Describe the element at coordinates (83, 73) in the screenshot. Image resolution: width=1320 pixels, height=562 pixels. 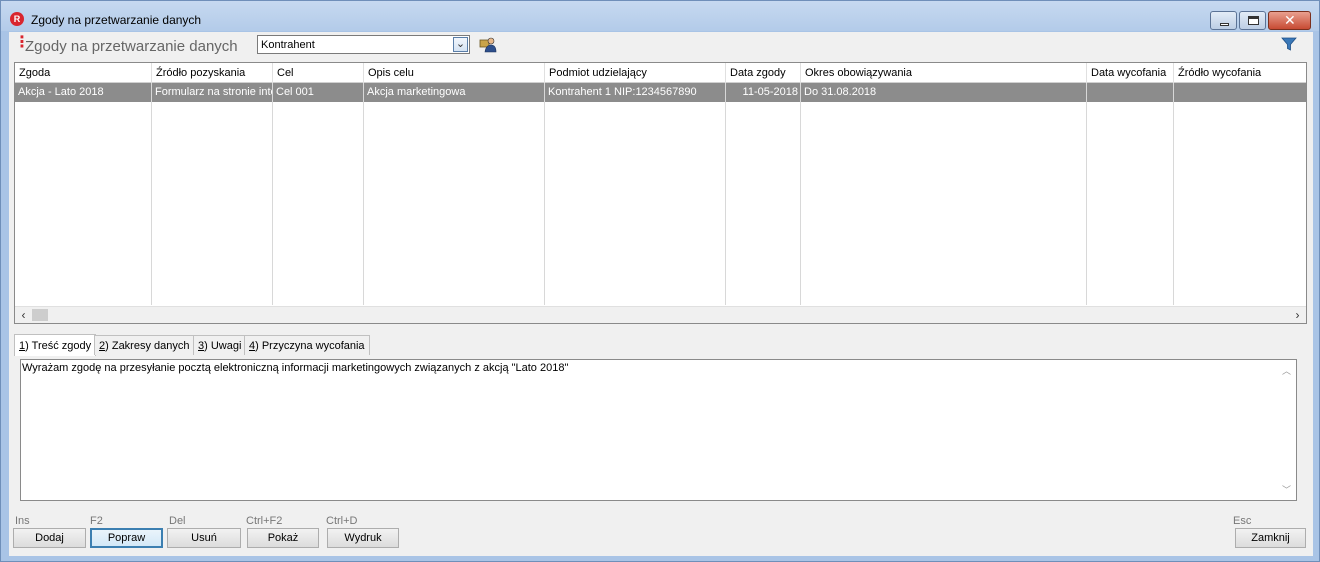
I see `column-header-zgoda: Zgoda` at that location.